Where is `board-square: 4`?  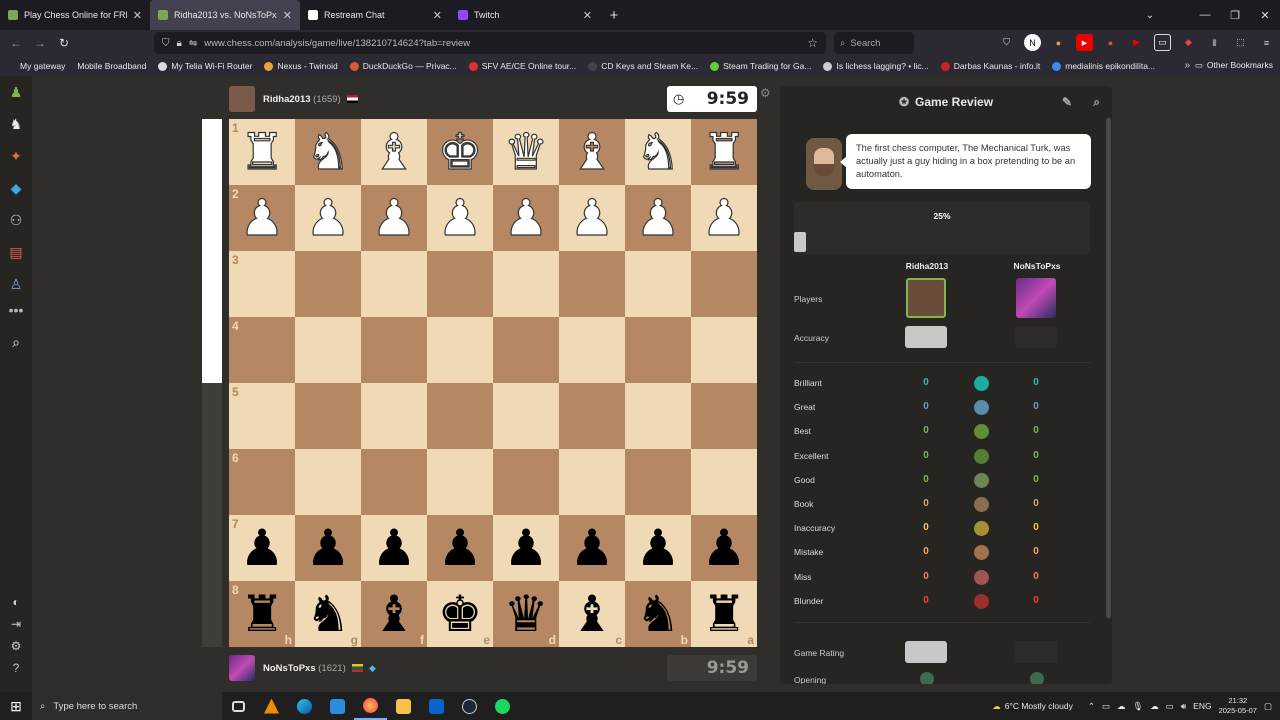 board-square: 4 is located at coordinates (262, 350).